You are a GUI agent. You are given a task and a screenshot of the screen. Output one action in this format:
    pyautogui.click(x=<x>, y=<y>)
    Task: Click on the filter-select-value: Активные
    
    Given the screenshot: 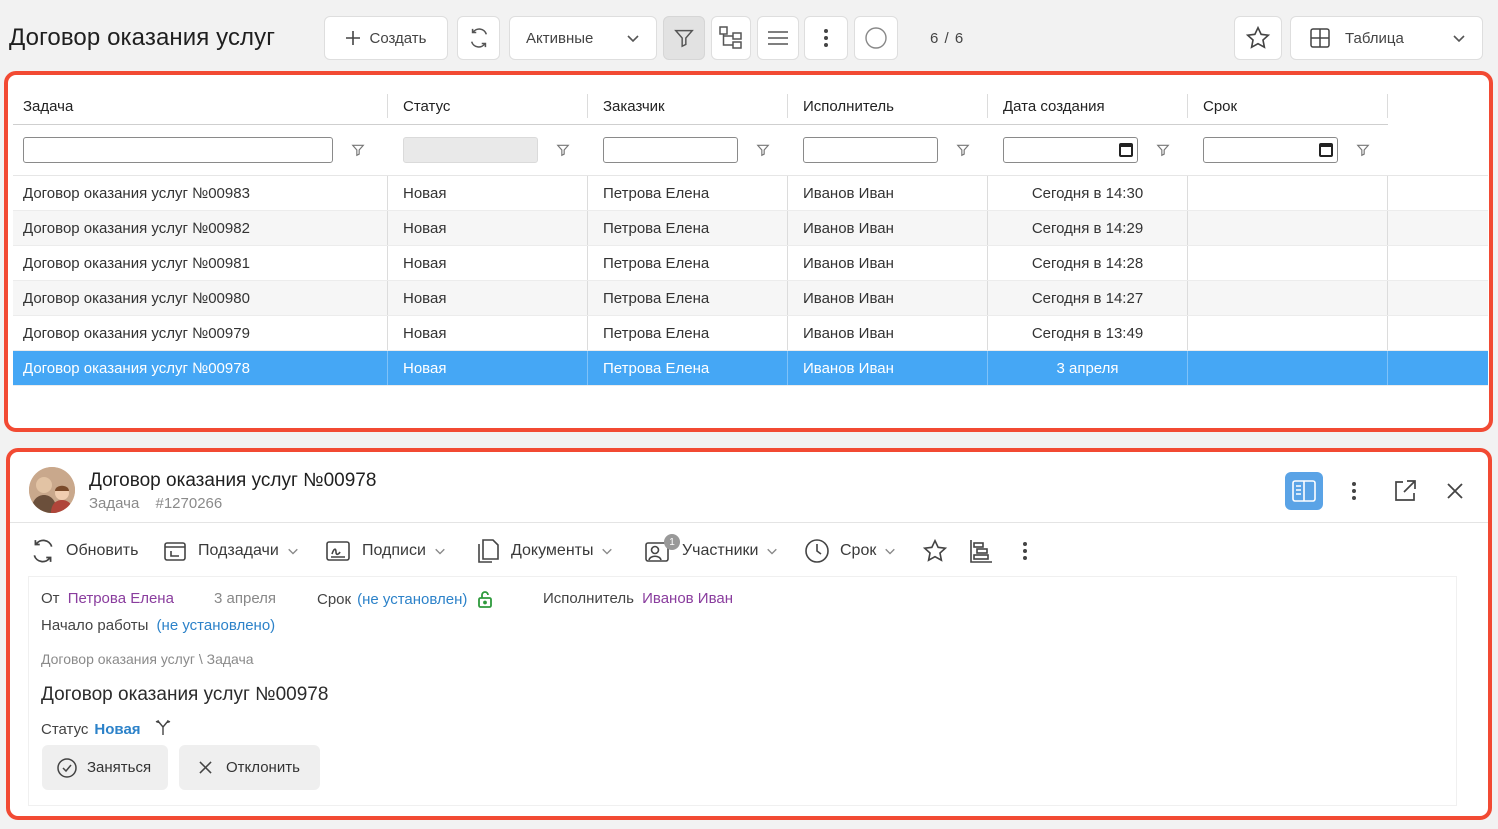 What is the action you would take?
    pyautogui.click(x=560, y=38)
    